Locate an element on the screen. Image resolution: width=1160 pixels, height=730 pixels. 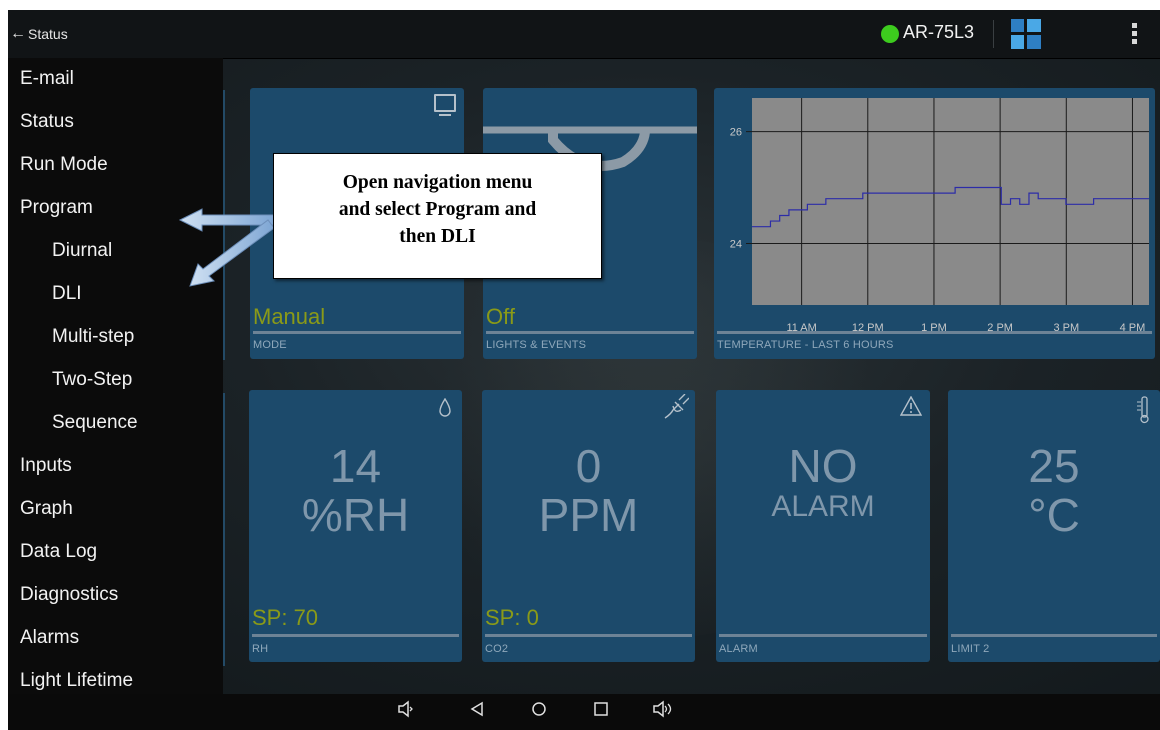
back-icon is located at coordinates (477, 709).